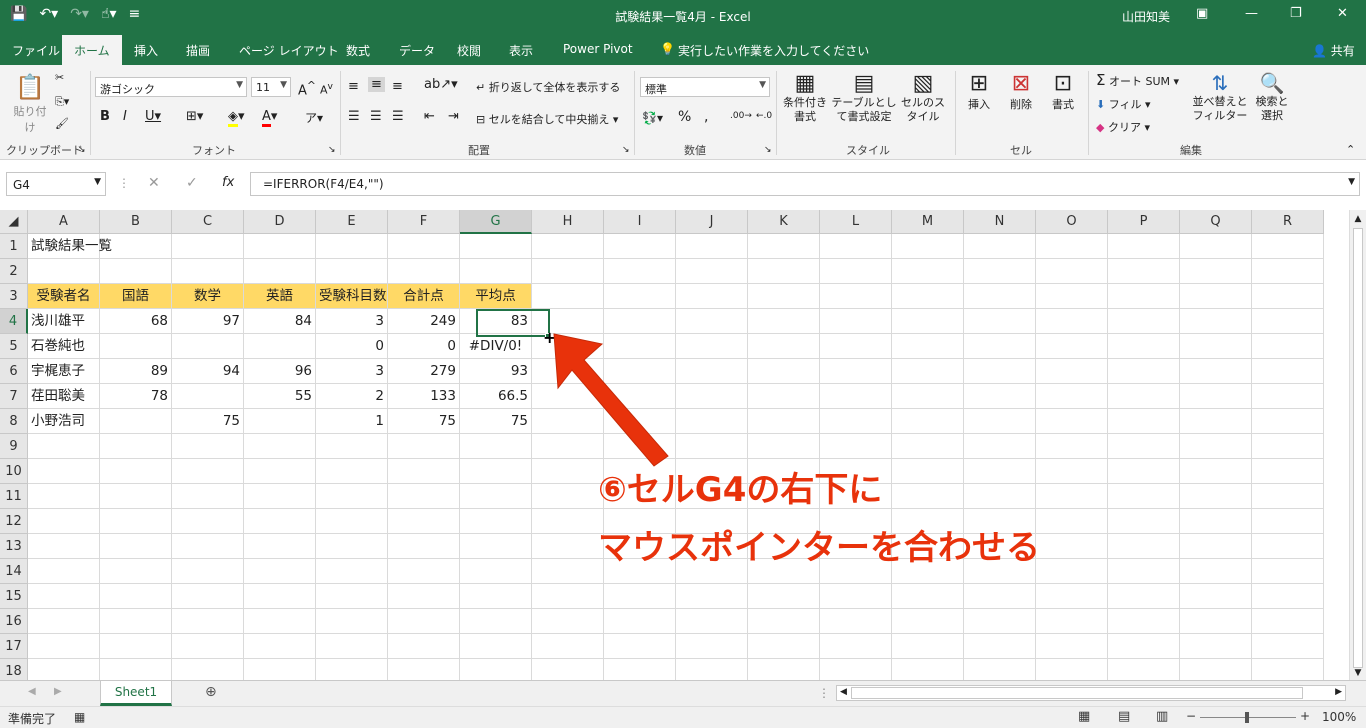  What do you see at coordinates (1216, 621) in the screenshot?
I see `cell-Q16` at bounding box center [1216, 621].